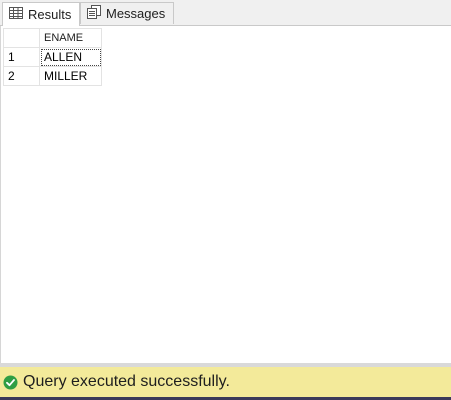  I want to click on table-row: 2 MILLER, so click(52, 76).